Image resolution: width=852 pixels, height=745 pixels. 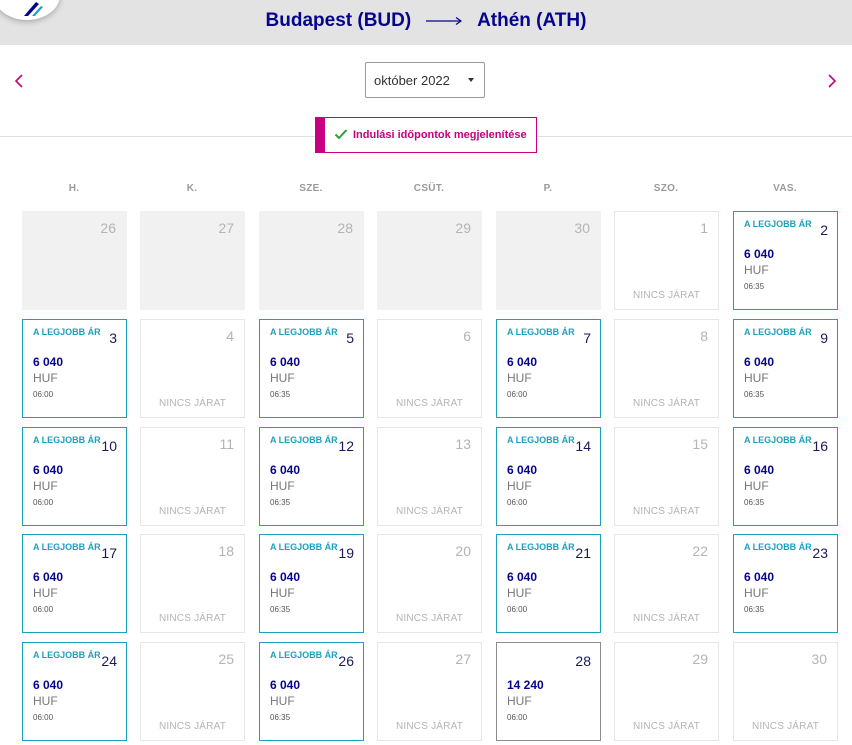 What do you see at coordinates (666, 368) in the screenshot?
I see `calendar-day-cell: 8 NINCS JÁRAT` at bounding box center [666, 368].